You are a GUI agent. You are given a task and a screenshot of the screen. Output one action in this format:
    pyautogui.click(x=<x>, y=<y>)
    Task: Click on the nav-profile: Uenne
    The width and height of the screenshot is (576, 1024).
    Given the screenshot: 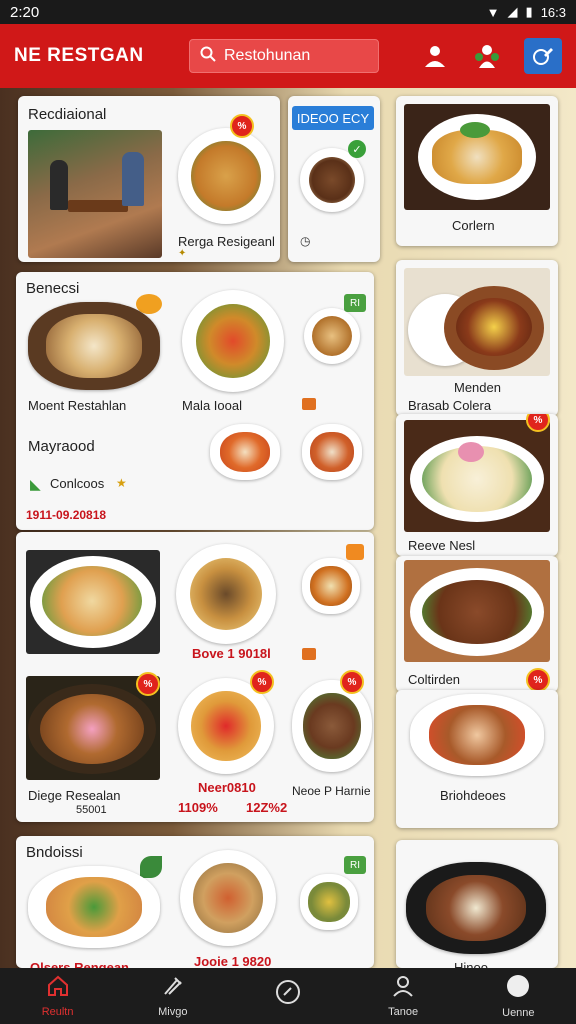 What is the action you would take?
    pyautogui.click(x=518, y=996)
    